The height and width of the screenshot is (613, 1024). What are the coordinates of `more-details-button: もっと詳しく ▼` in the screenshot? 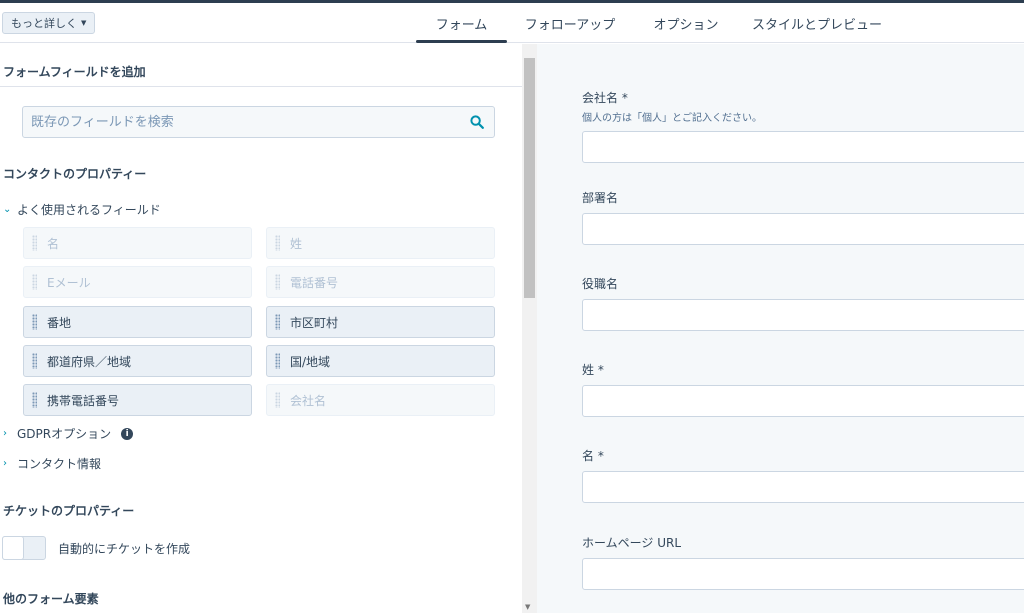 It's located at (49, 23).